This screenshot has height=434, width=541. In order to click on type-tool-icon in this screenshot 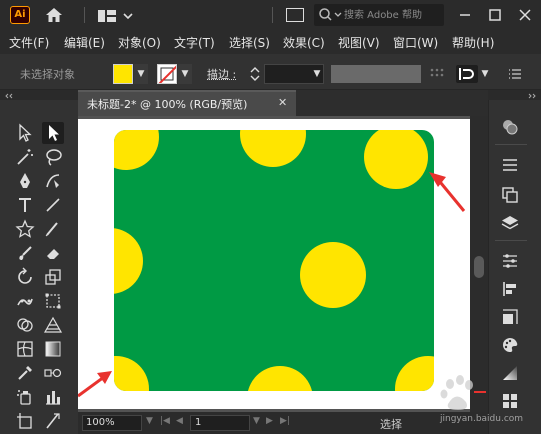, I will do `click(25, 205)`.